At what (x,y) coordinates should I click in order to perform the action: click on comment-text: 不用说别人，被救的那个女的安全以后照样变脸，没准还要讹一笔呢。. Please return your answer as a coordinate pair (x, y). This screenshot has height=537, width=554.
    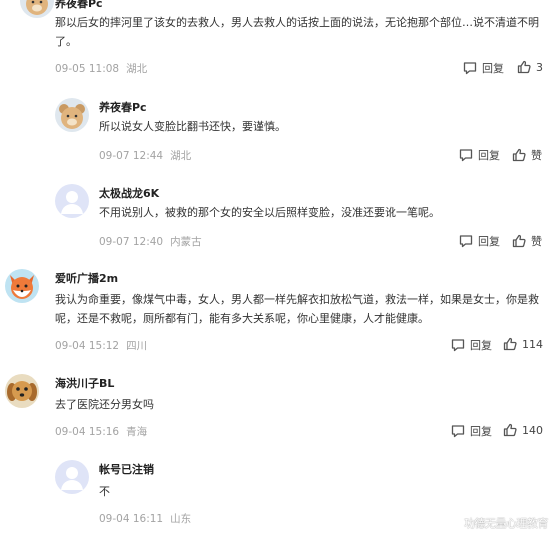
    Looking at the image, I should click on (269, 212).